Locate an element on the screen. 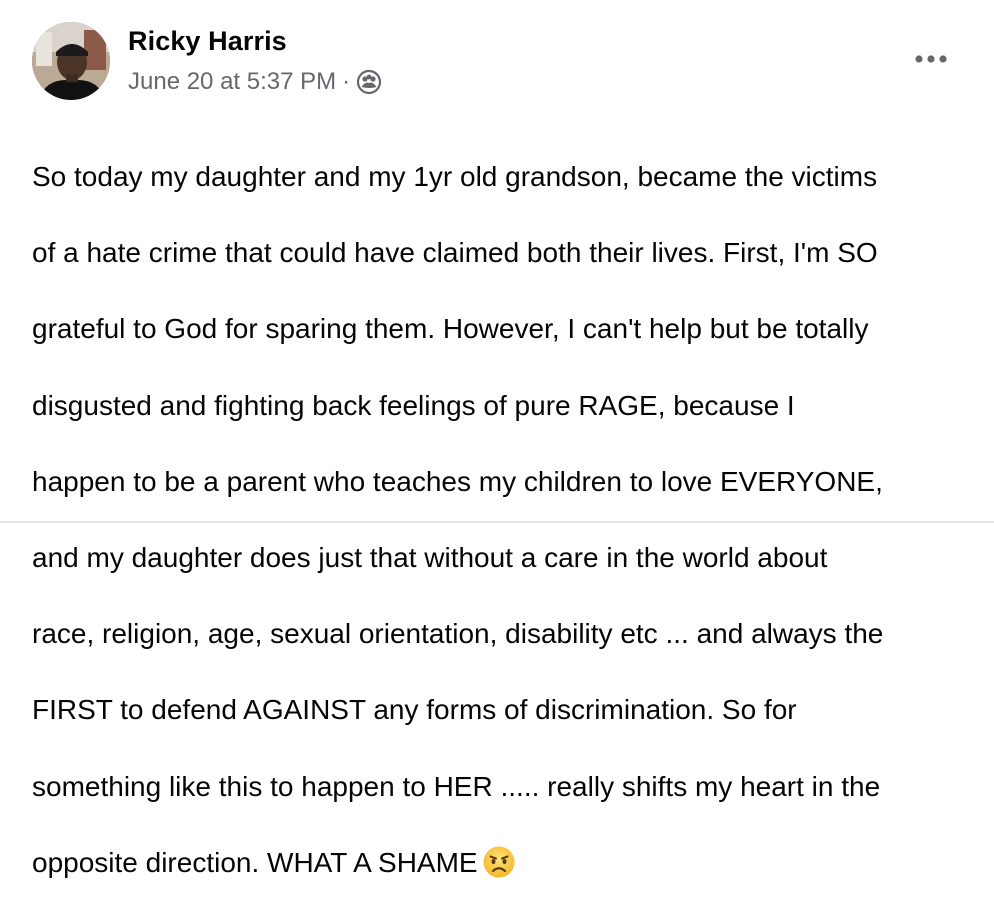  post-line: opposite direction. WHAT A SHAME is located at coordinates (255, 862).